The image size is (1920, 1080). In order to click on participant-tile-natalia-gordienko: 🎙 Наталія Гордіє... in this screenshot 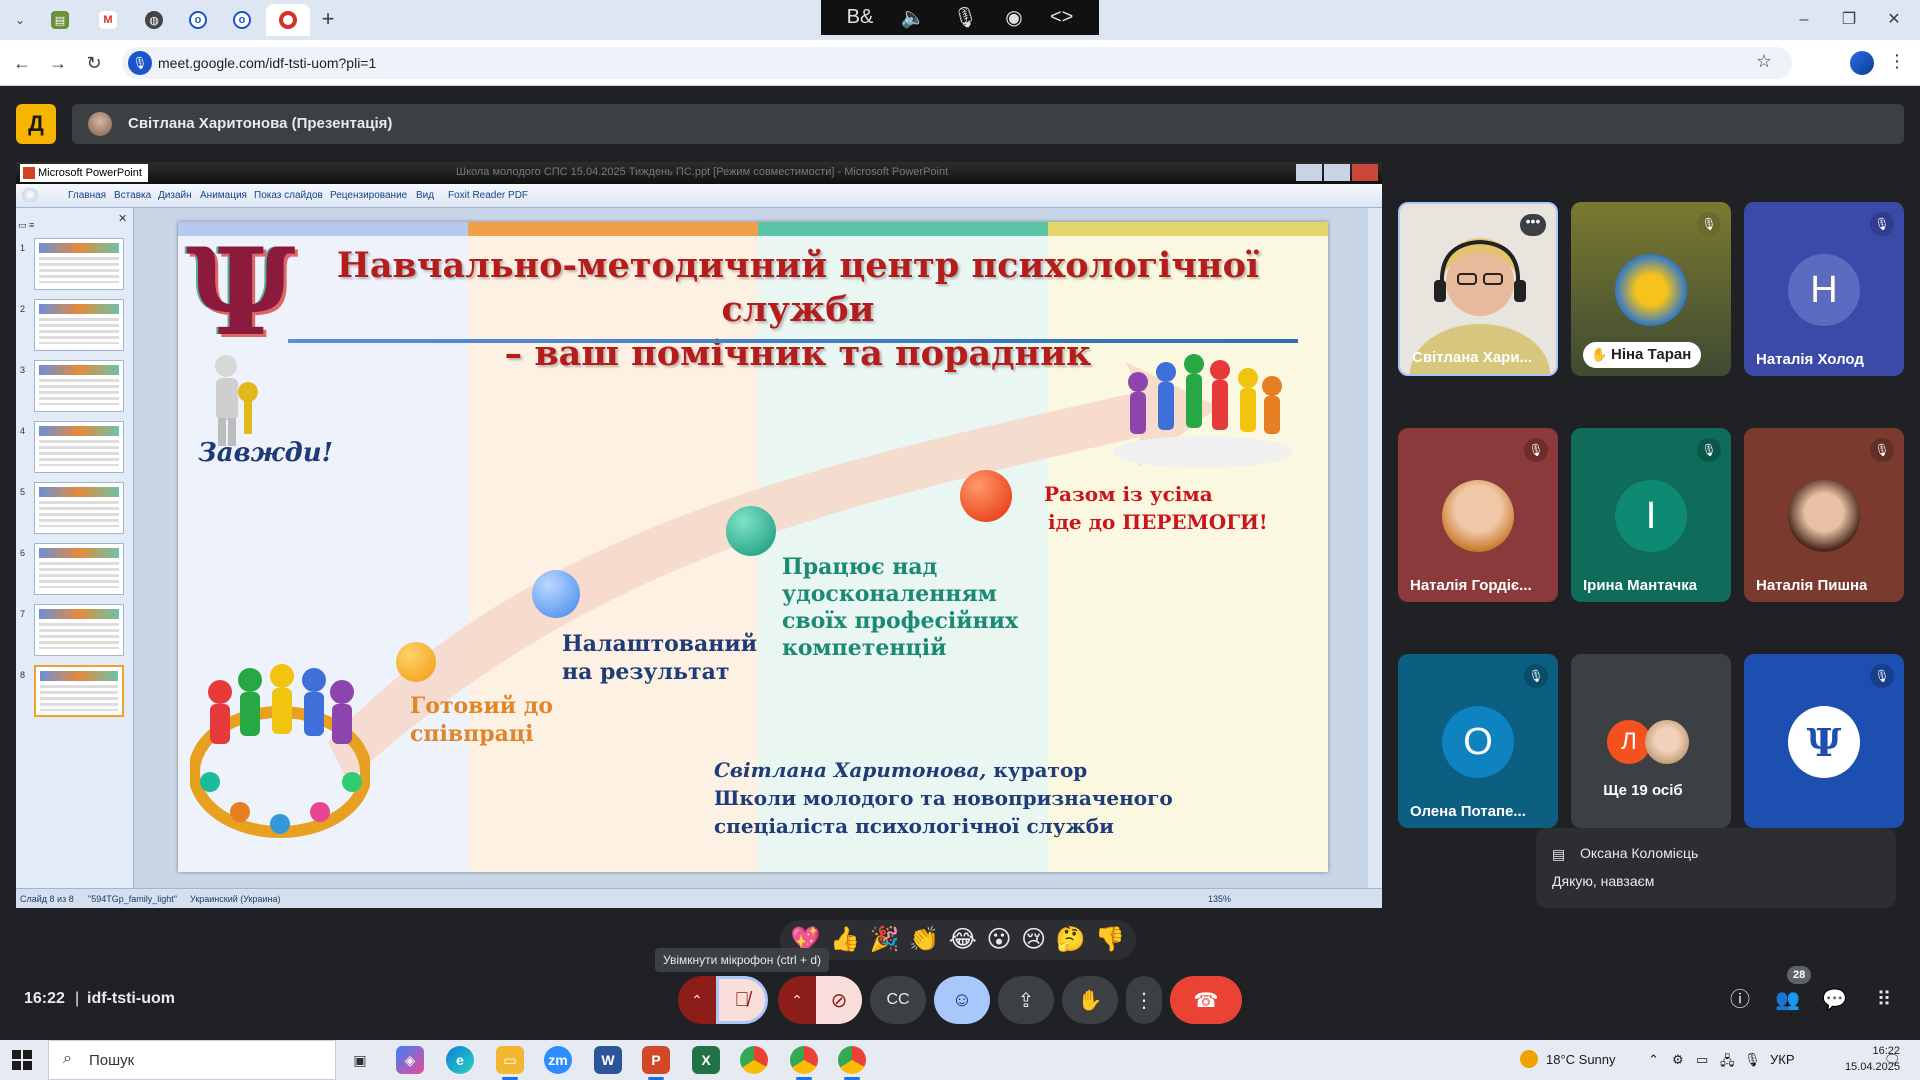, I will do `click(1478, 515)`.